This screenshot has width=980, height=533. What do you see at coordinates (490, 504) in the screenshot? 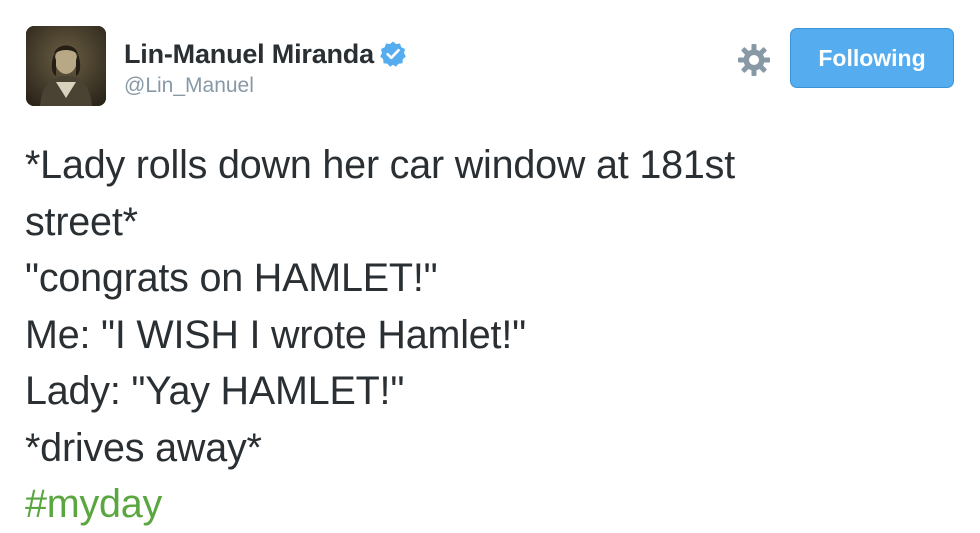
I see `hashtag-line: #myday` at bounding box center [490, 504].